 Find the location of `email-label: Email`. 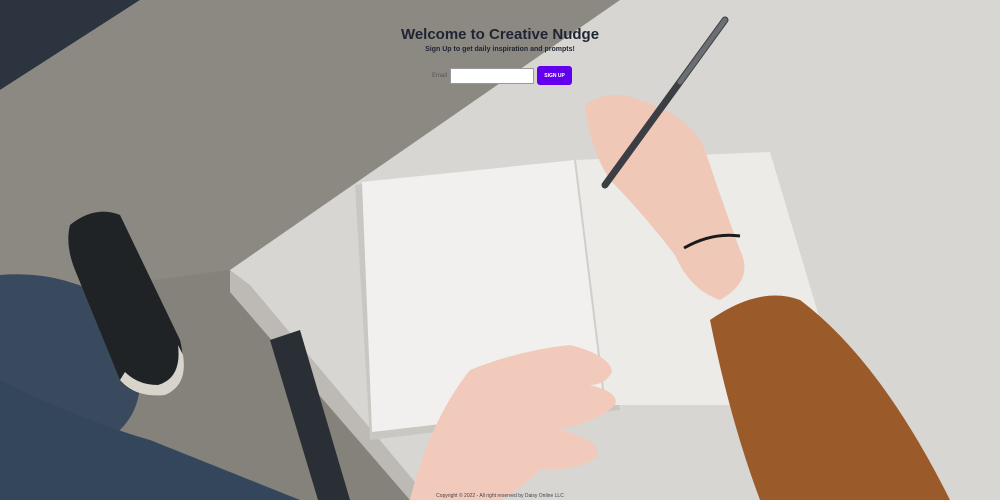

email-label: Email is located at coordinates (440, 75).